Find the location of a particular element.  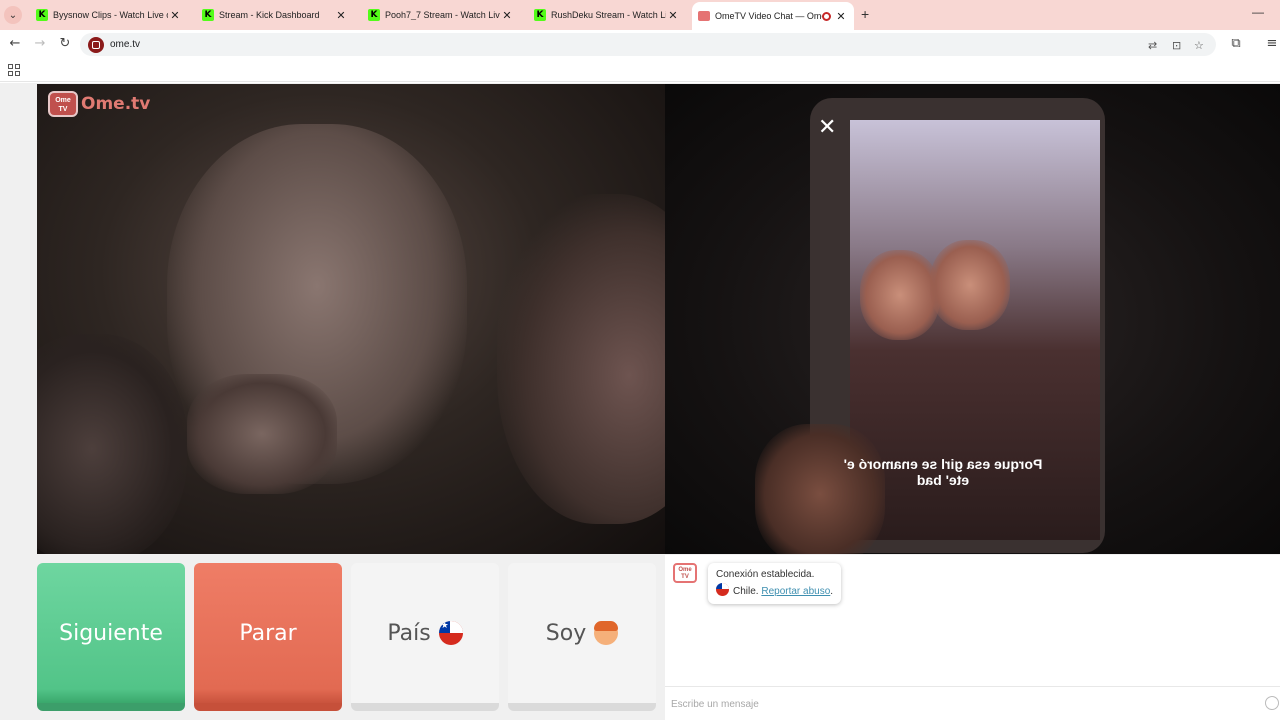

chat-message-input is located at coordinates (961, 704).